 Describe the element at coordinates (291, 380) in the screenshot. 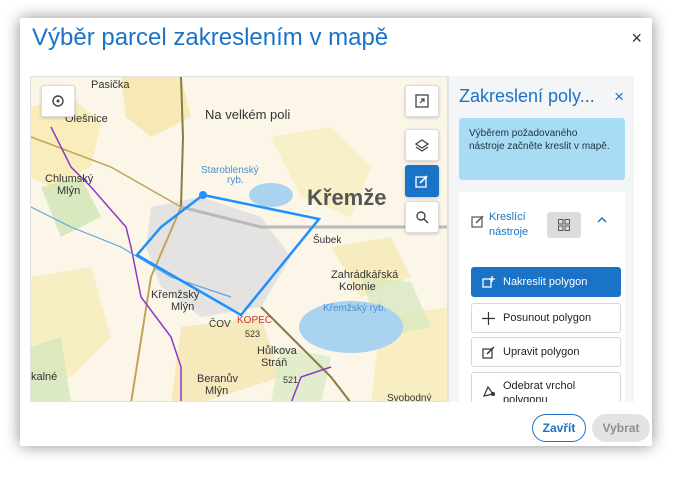

I see `map-label-521: 521` at that location.